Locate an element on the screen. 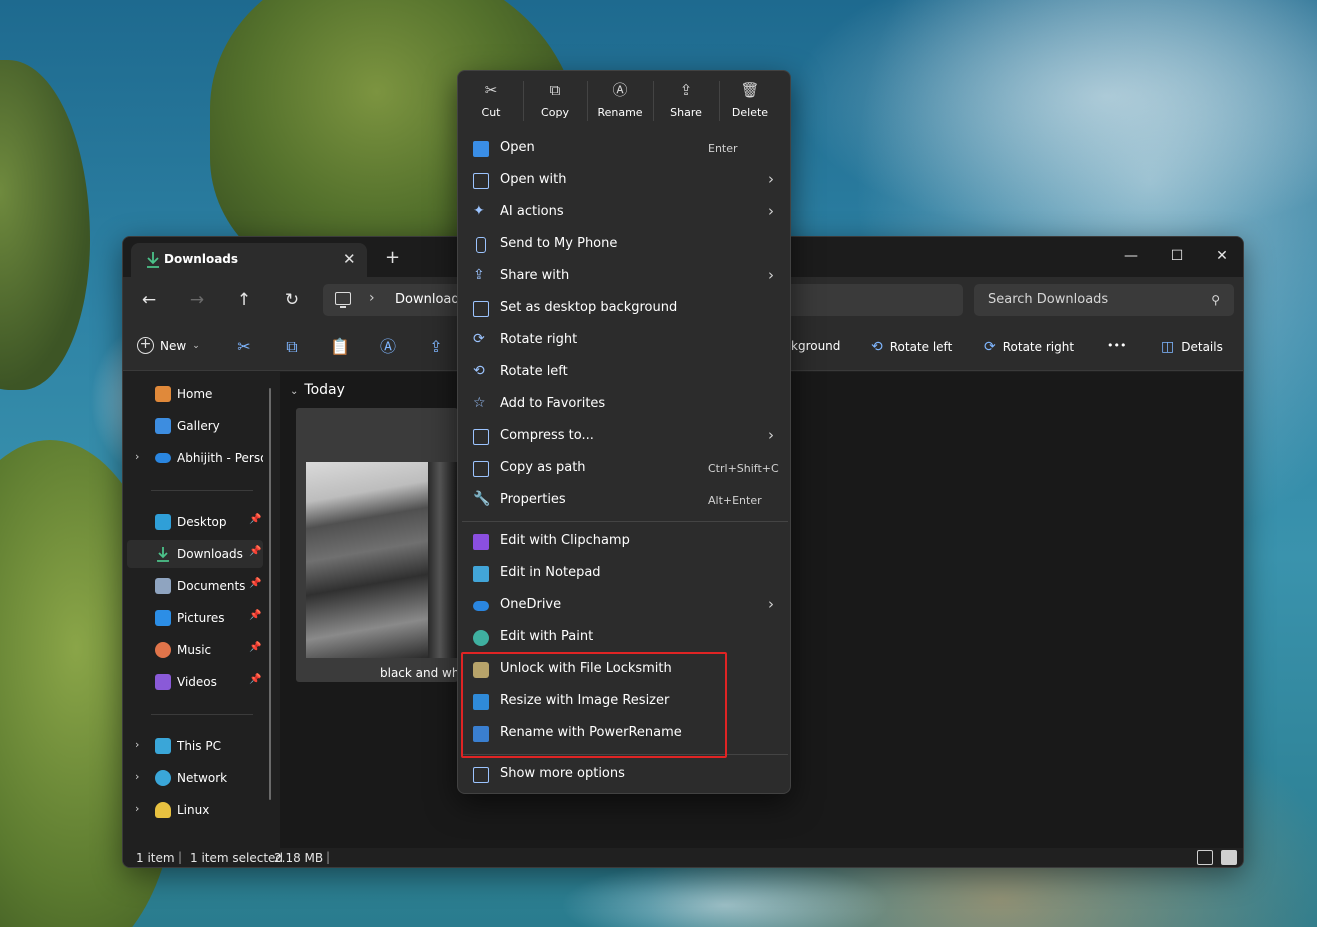 The width and height of the screenshot is (1317, 927). rotate-left-icon: ⟲ is located at coordinates (479, 371).